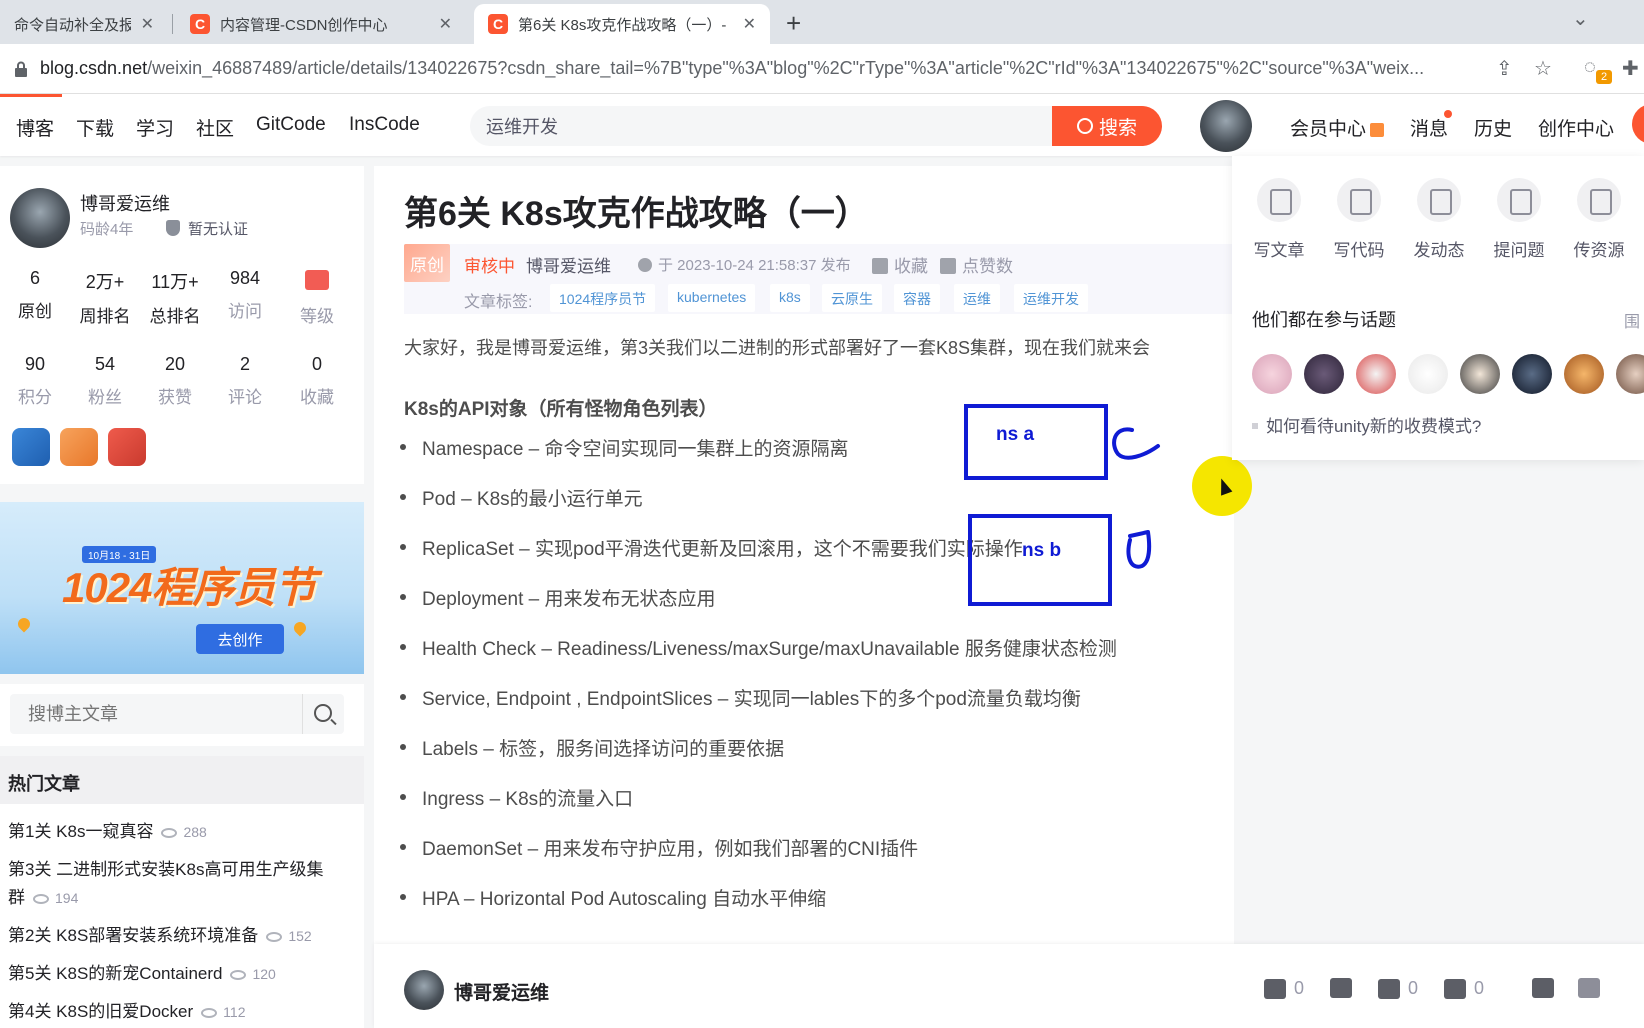 Image resolution: width=1644 pixels, height=1028 pixels. What do you see at coordinates (1493, 127) in the screenshot?
I see `nav-history: 历史` at bounding box center [1493, 127].